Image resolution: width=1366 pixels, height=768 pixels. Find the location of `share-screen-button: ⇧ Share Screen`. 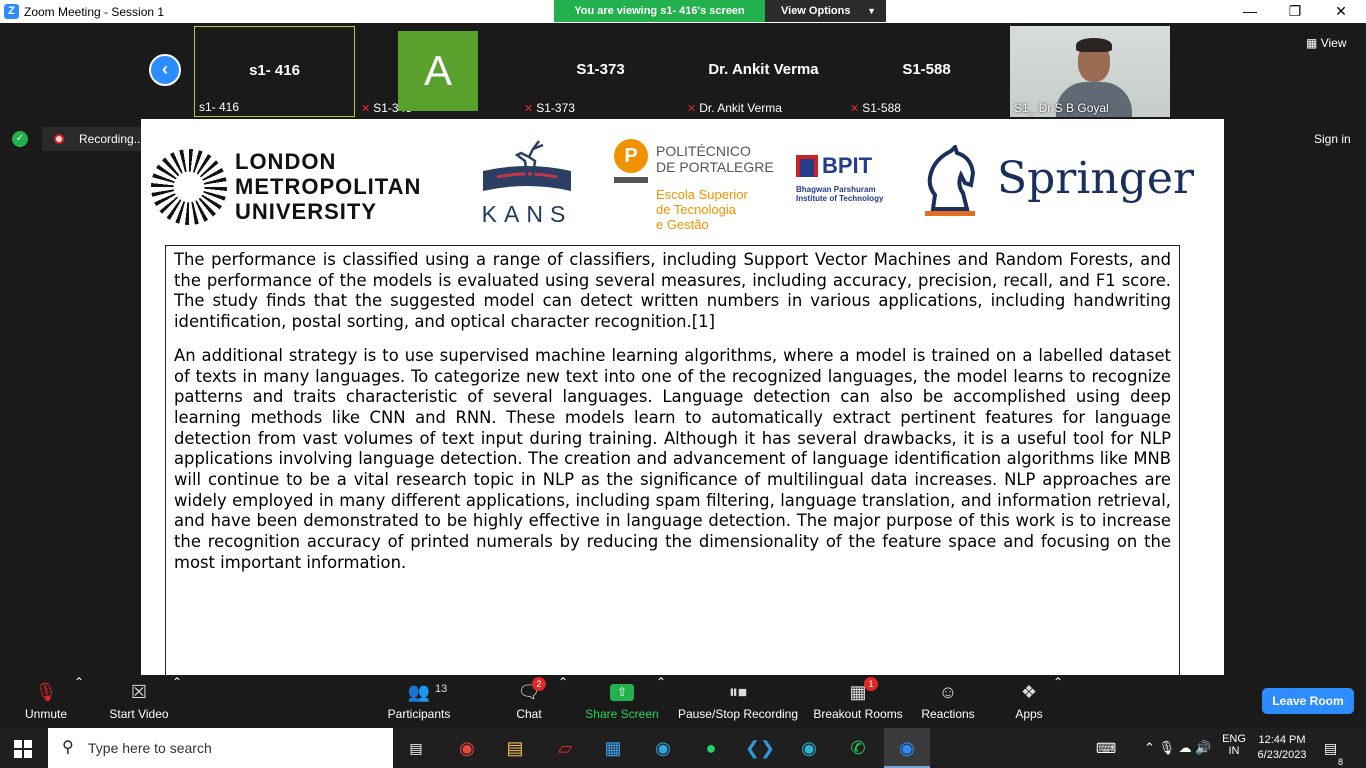

share-screen-button: ⇧ Share Screen is located at coordinates (622, 701).